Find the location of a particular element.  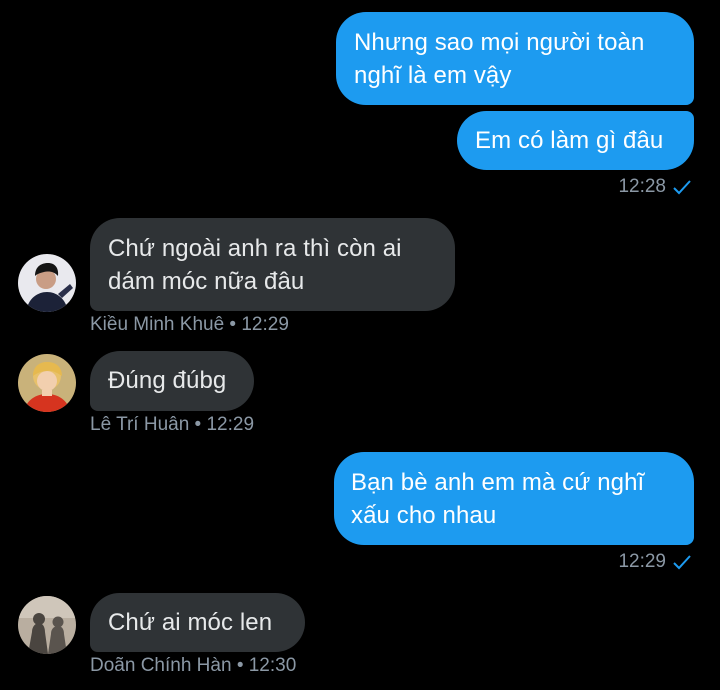

message-timestamp: 12:29 is located at coordinates (655, 562).